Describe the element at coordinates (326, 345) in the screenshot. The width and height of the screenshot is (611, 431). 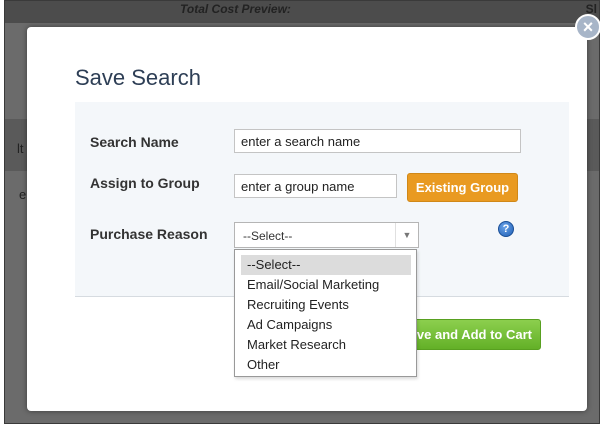
I see `dropdown-option-market-research: Market Research` at that location.